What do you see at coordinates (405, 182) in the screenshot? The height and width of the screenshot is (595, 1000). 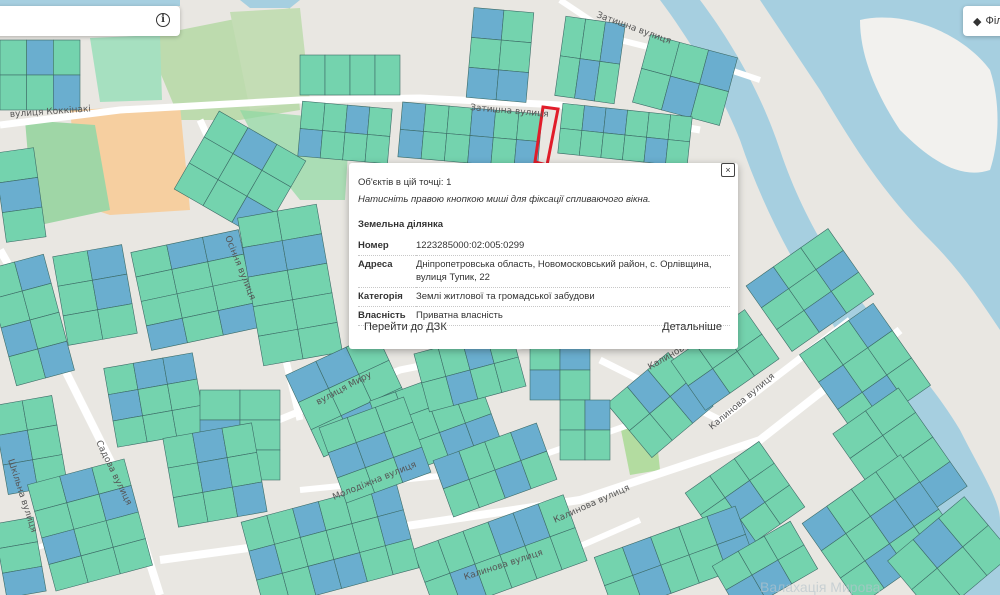 I see `objects-count: Об'єктів в цій точці: 1` at bounding box center [405, 182].